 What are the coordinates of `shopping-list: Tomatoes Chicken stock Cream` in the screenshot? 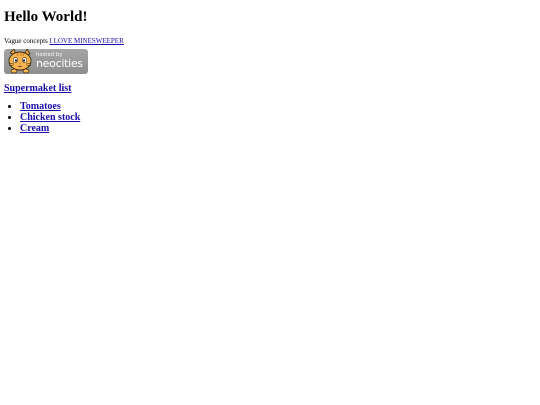 It's located at (270, 117).